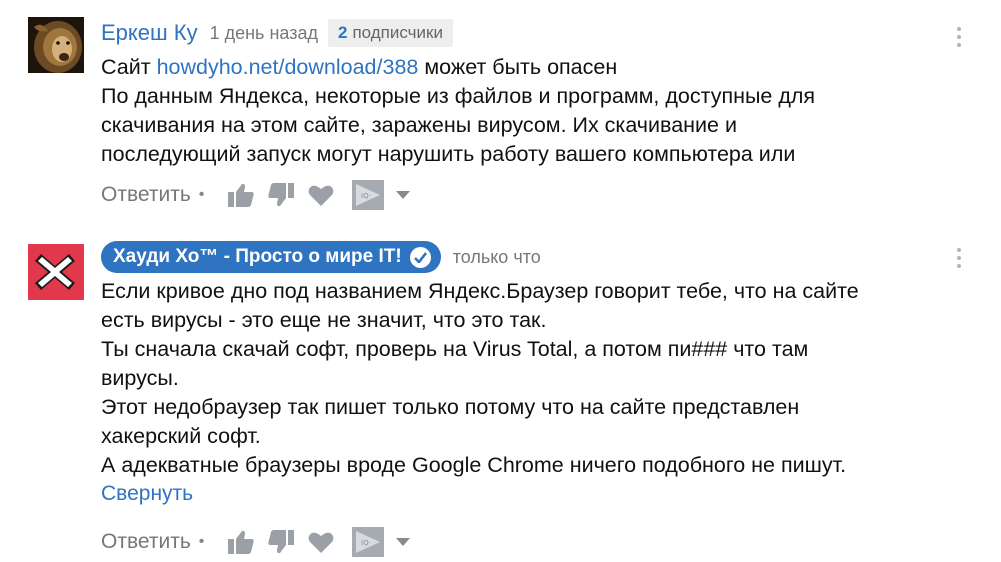 This screenshot has height=562, width=1001. I want to click on collapse-link: Свернуть, so click(147, 494).